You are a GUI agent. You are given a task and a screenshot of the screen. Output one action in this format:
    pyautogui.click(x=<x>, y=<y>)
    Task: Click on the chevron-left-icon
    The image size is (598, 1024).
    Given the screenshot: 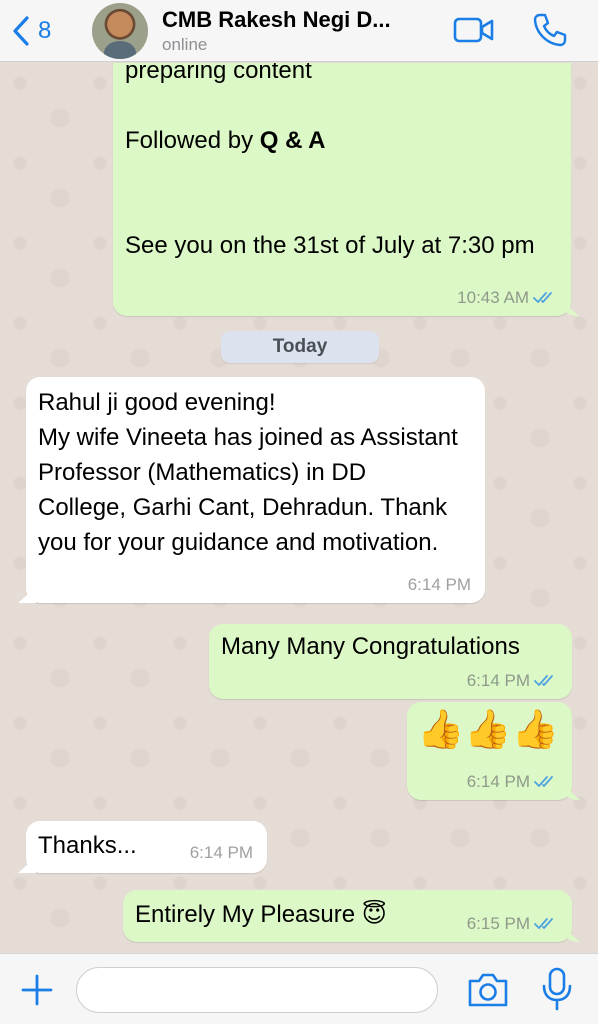 What is the action you would take?
    pyautogui.click(x=21, y=30)
    